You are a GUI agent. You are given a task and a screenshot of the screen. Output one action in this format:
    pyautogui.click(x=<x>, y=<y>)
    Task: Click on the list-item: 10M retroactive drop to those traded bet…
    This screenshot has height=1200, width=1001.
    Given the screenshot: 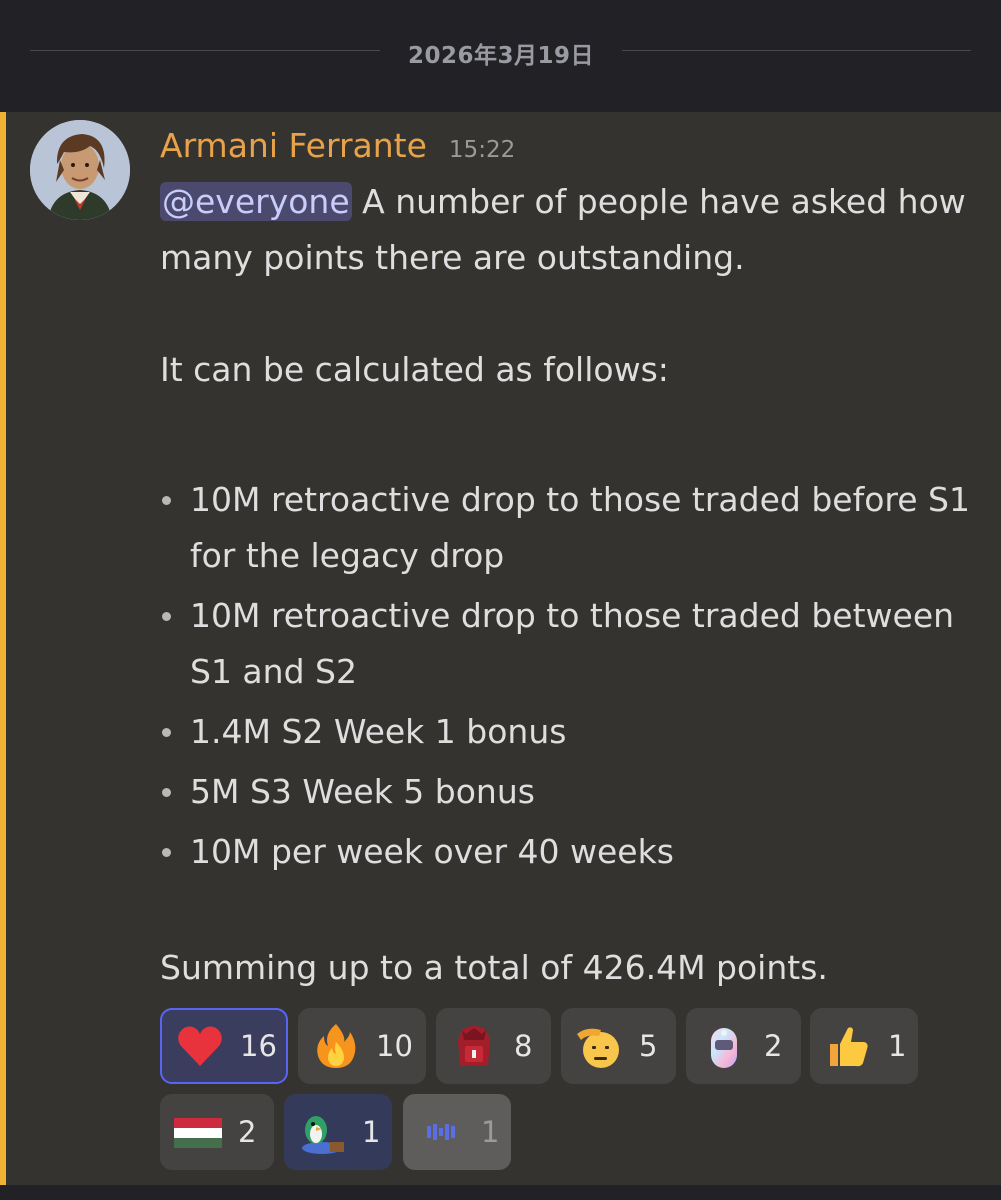 What is the action you would take?
    pyautogui.click(x=570, y=644)
    